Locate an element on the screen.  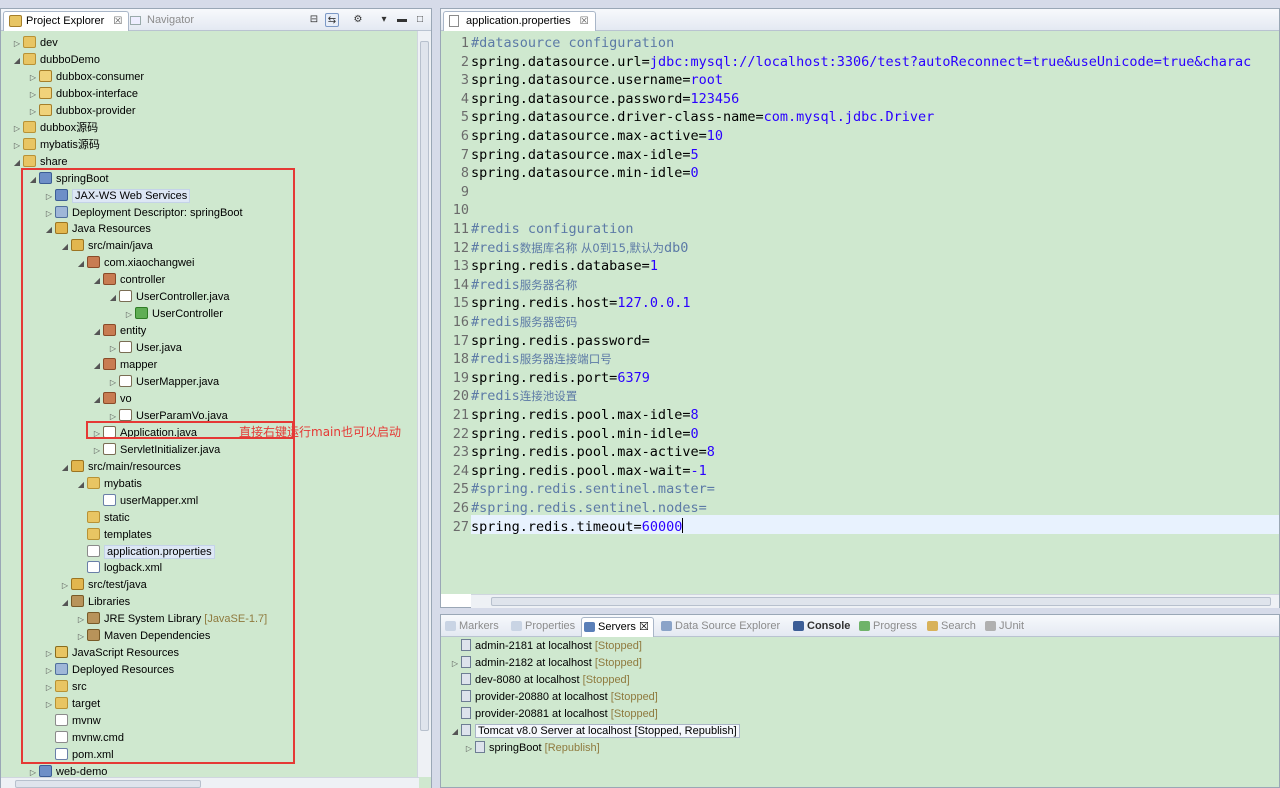
tree-item: ▷ dubbox源码 is located at coordinates (54, 128).